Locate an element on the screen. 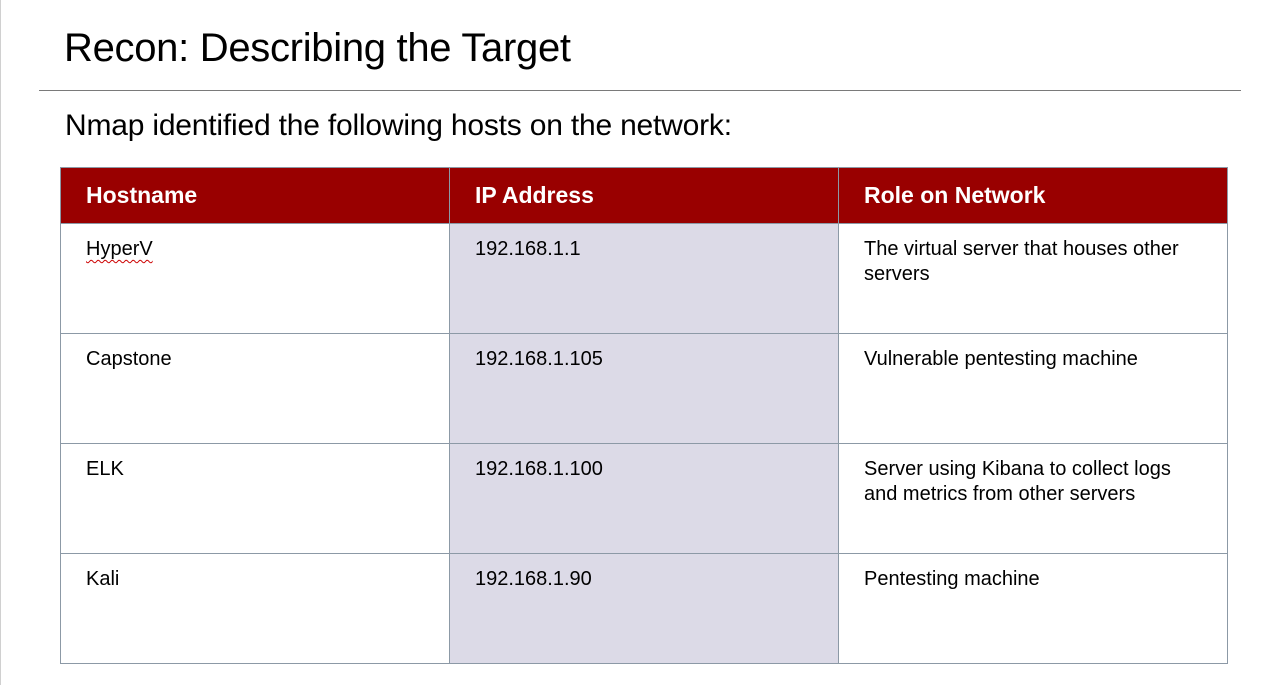  ip-cell: 192.168.1.100 is located at coordinates (644, 498).